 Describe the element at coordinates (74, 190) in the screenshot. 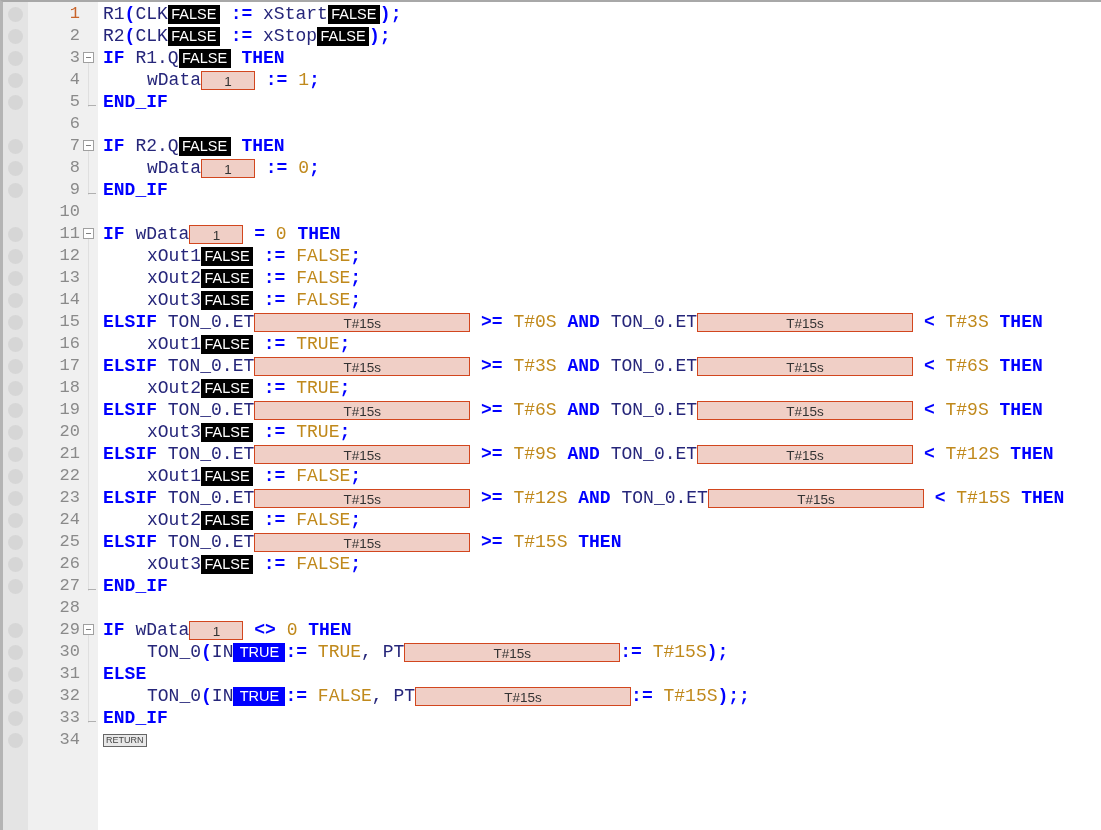

I see `line-number: 9` at that location.